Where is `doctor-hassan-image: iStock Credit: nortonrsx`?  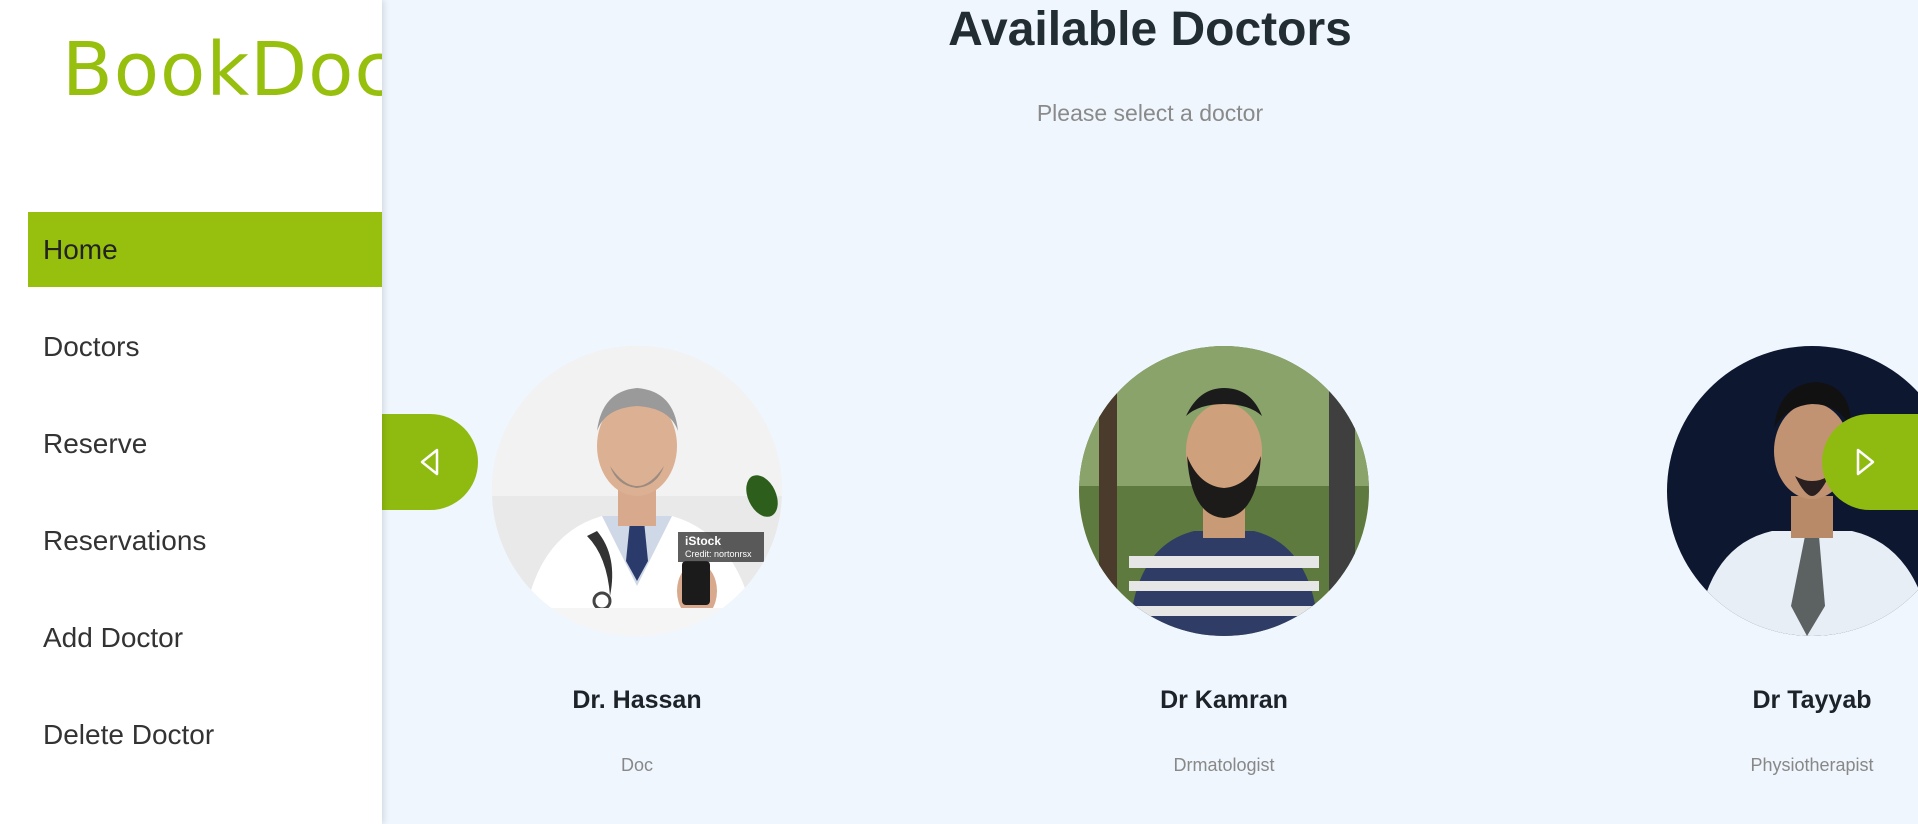
doctor-hassan-image: iStock Credit: nortonrsx is located at coordinates (637, 491).